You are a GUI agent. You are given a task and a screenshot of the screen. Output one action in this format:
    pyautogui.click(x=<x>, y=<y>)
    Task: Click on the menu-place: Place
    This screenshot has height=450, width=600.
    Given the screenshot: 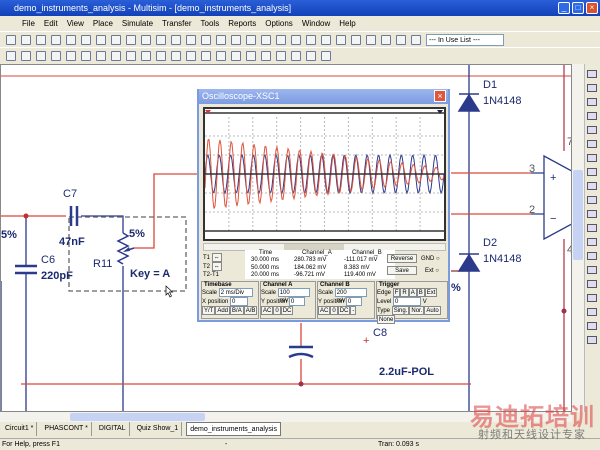 What is the action you would take?
    pyautogui.click(x=103, y=23)
    